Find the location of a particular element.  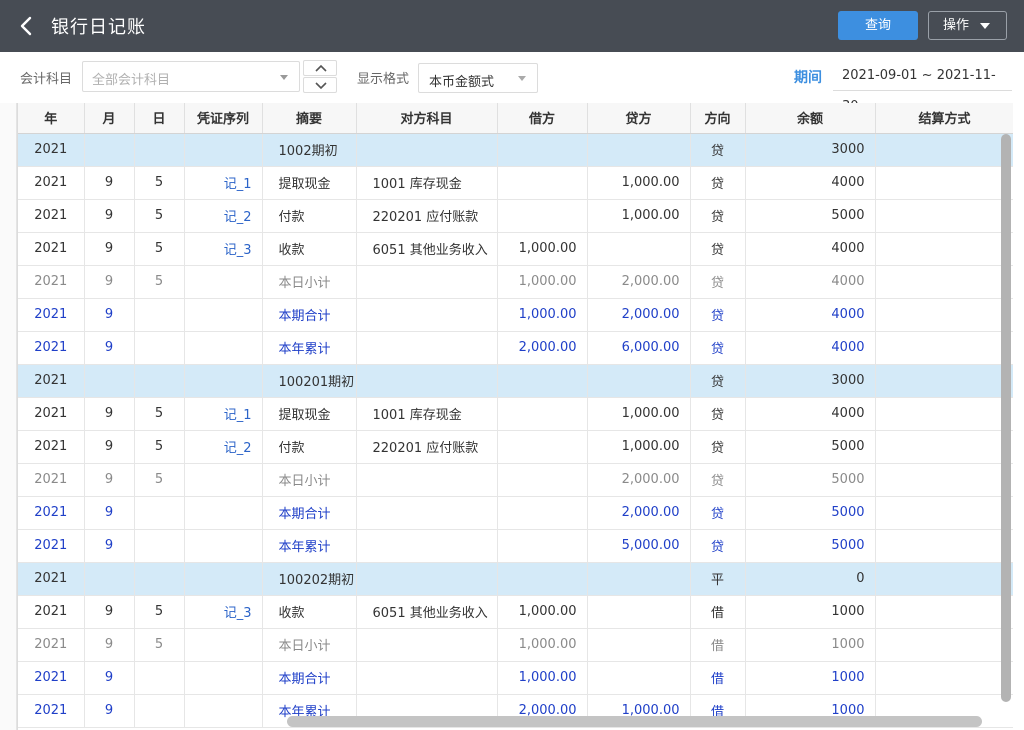

stepper-down-button is located at coordinates (320, 85).